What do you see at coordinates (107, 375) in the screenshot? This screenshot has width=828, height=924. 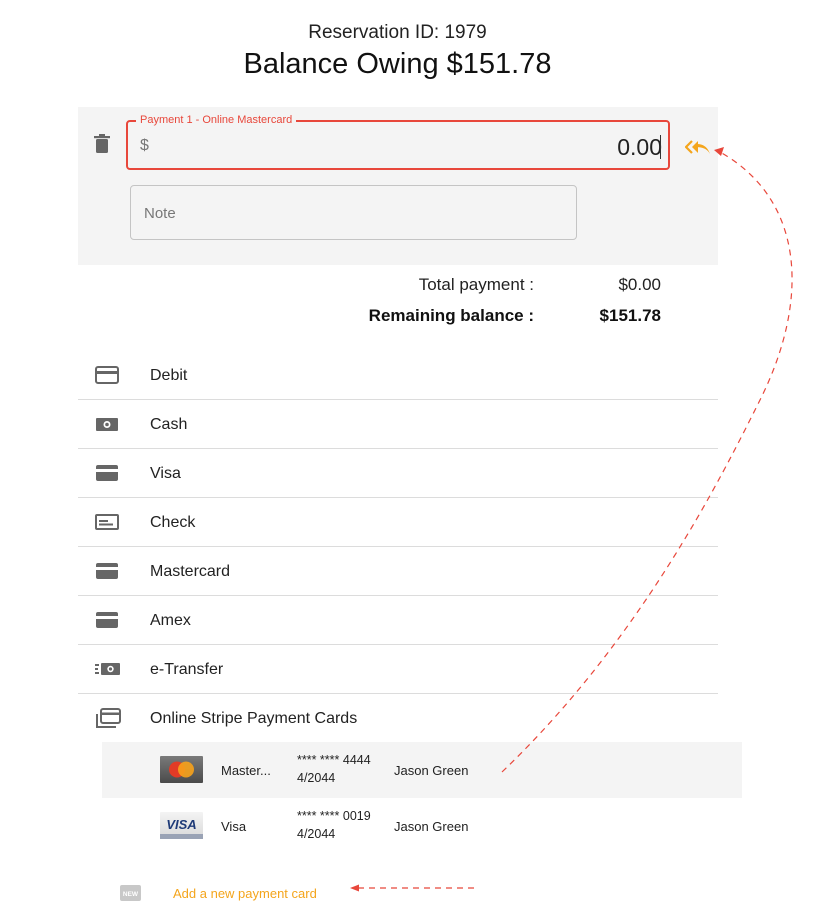 I see `credit-card-icon` at bounding box center [107, 375].